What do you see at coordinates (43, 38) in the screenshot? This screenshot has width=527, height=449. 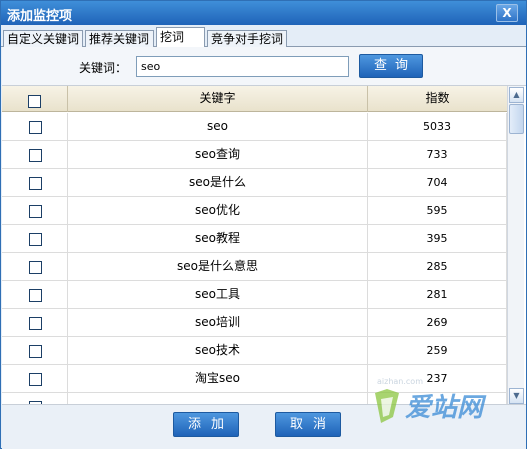 I see `tab-custom-keywords: 自定义关键词` at bounding box center [43, 38].